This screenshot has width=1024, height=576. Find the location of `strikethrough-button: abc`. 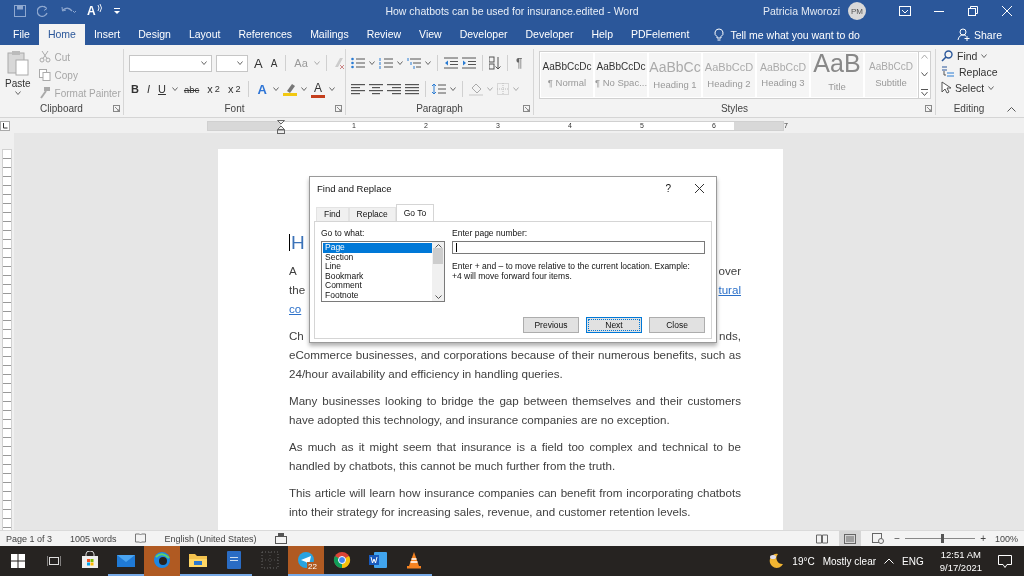

strikethrough-button: abc is located at coordinates (191, 89).